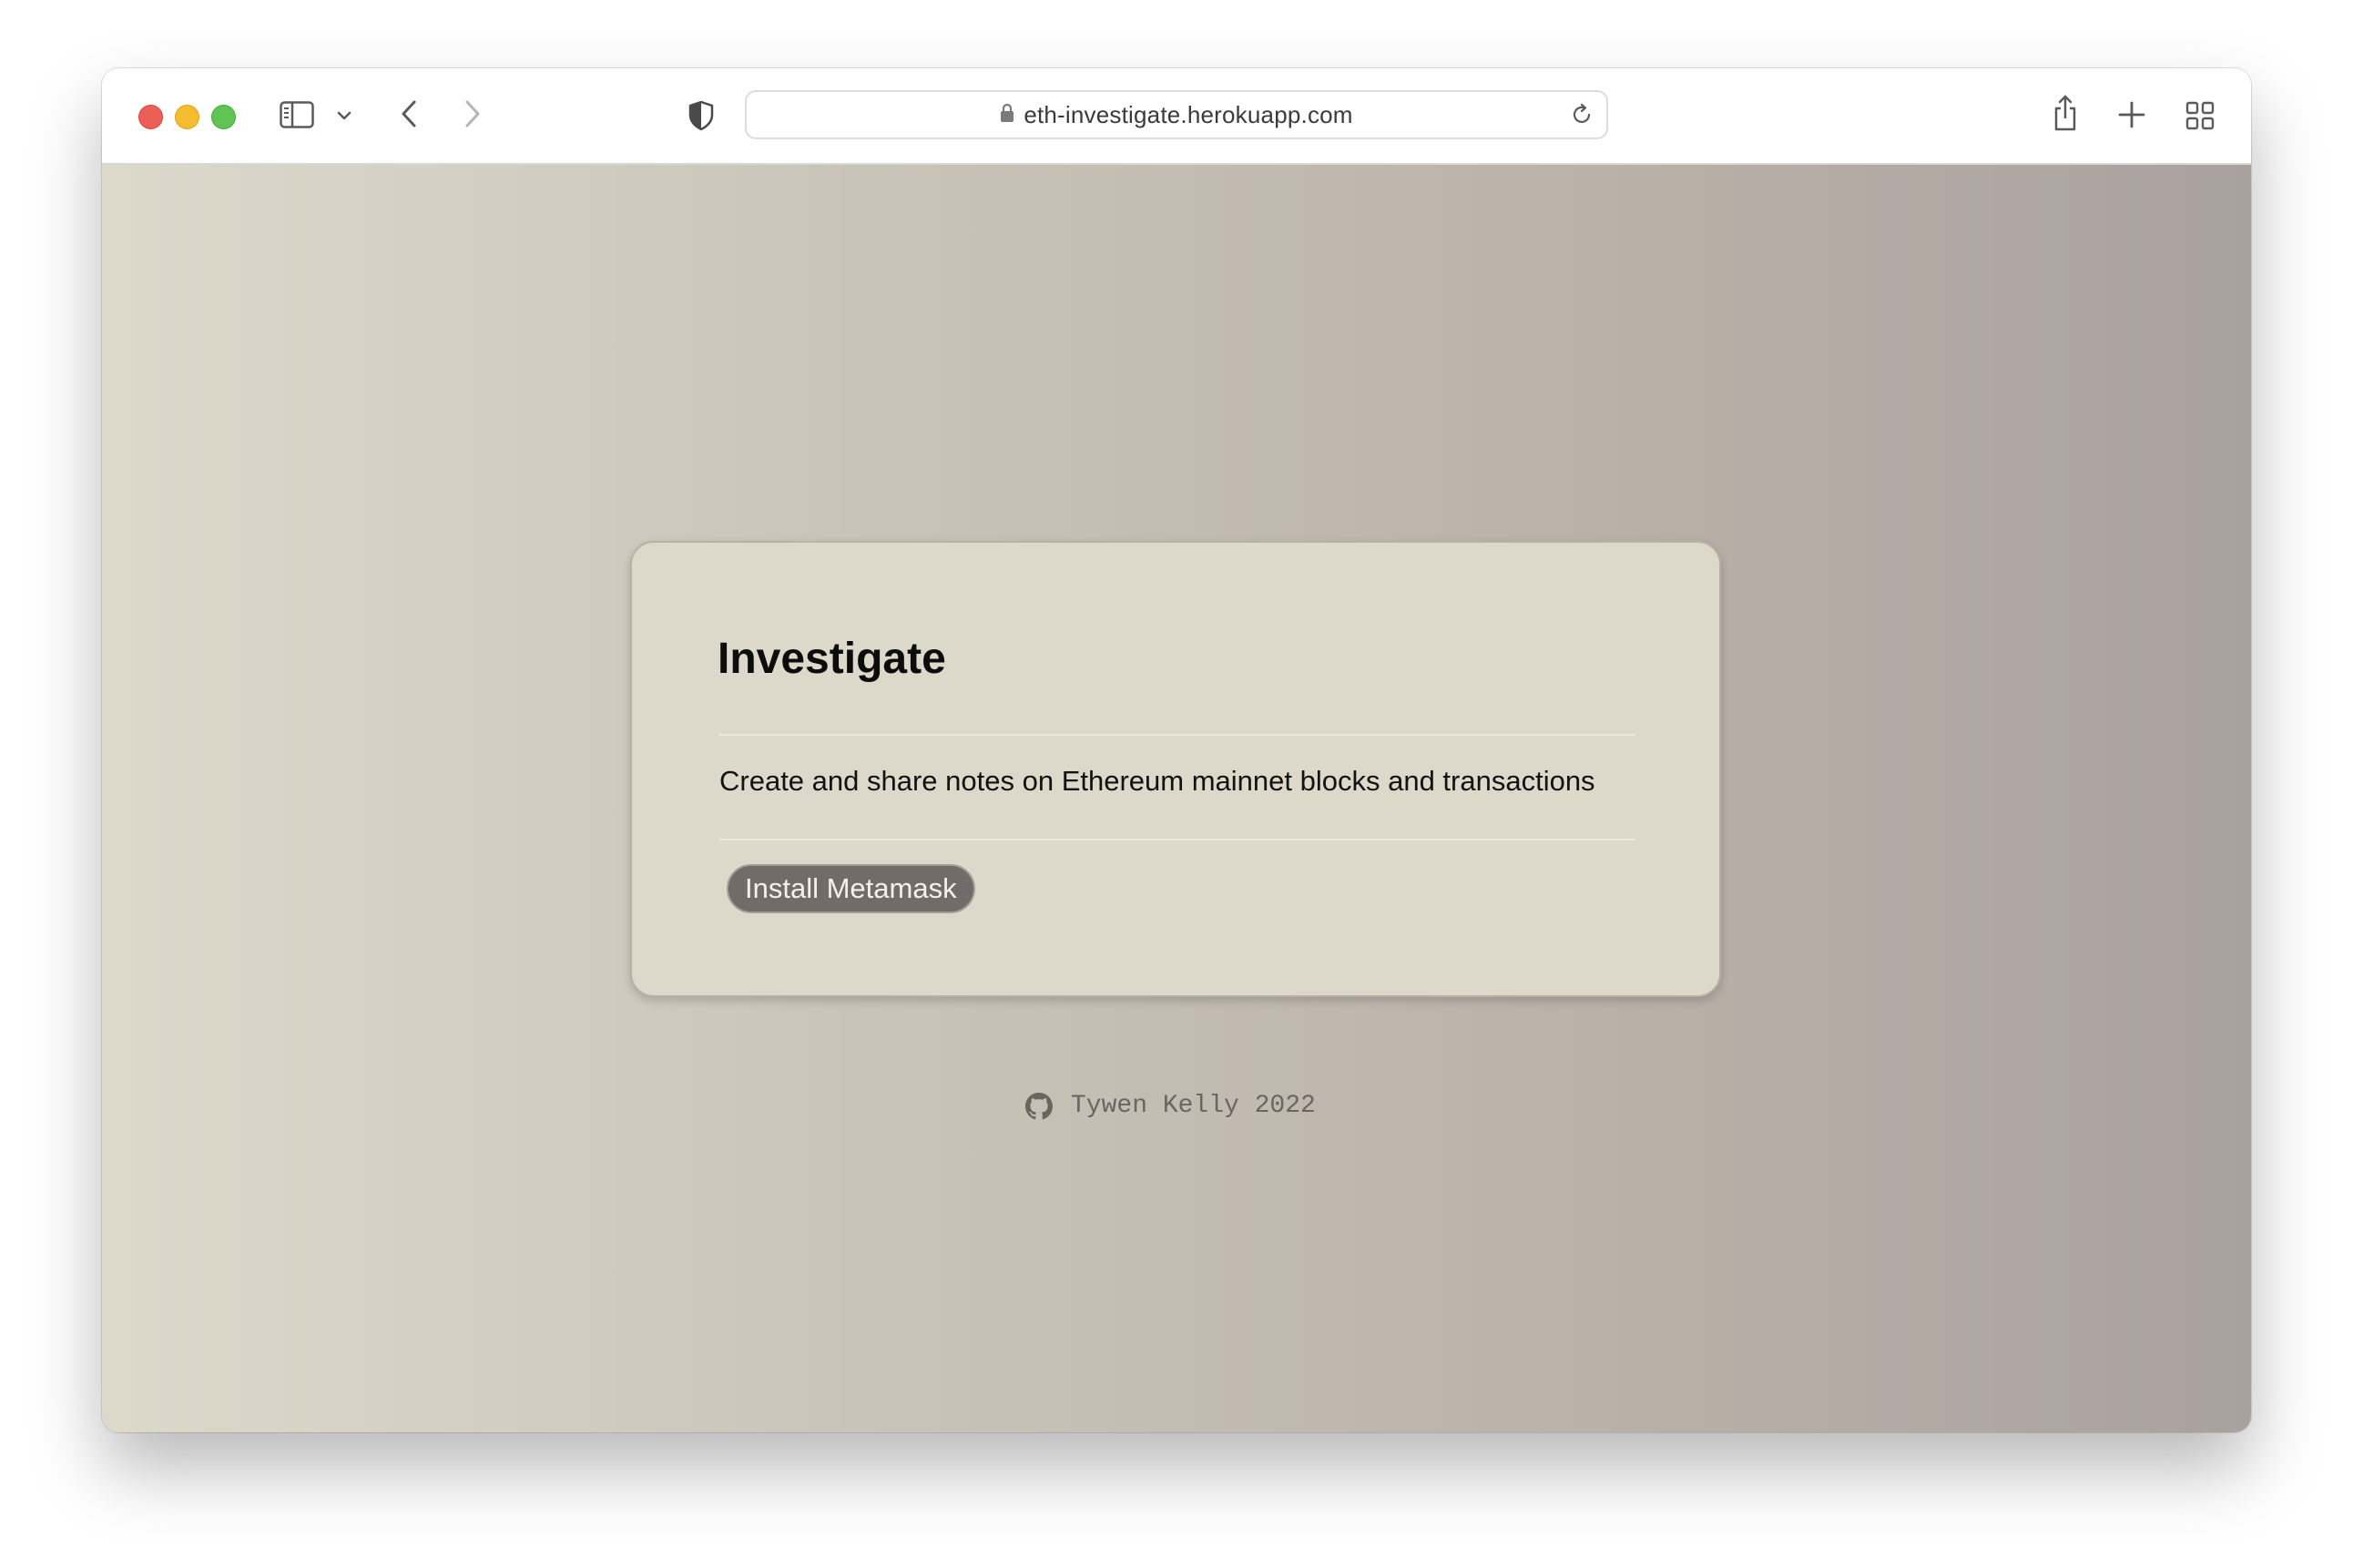 This screenshot has width=2353, height=1568. Describe the element at coordinates (851, 888) in the screenshot. I see `install-metamask-button: Install Metamask` at that location.